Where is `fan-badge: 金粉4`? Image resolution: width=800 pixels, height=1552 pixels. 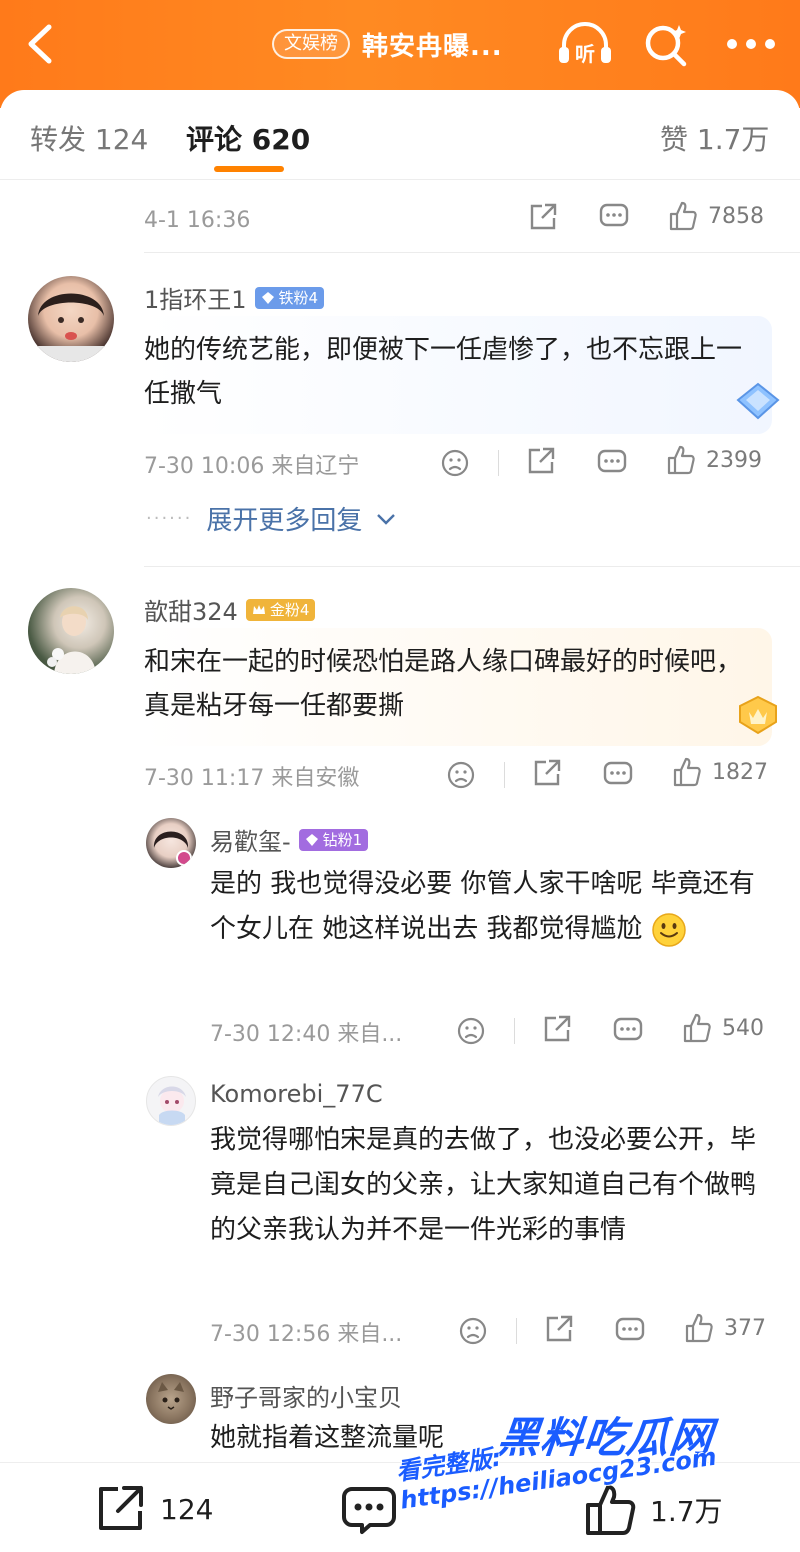
fan-badge: 金粉4 is located at coordinates (280, 609).